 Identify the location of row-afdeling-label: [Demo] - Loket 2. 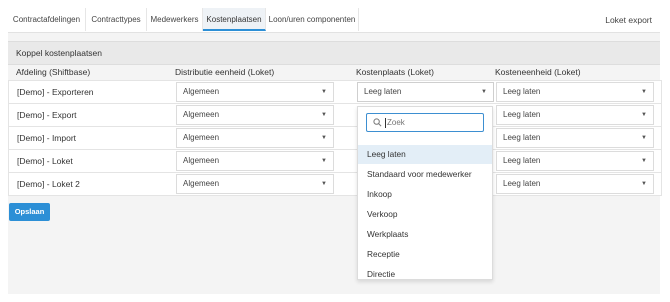
(48, 184).